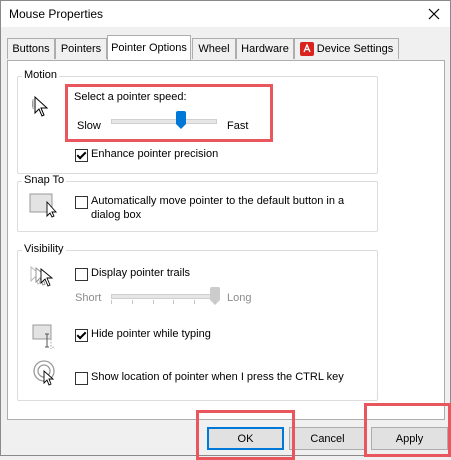 The height and width of the screenshot is (460, 451). What do you see at coordinates (41, 75) in the screenshot?
I see `motion-group-label: Motion` at bounding box center [41, 75].